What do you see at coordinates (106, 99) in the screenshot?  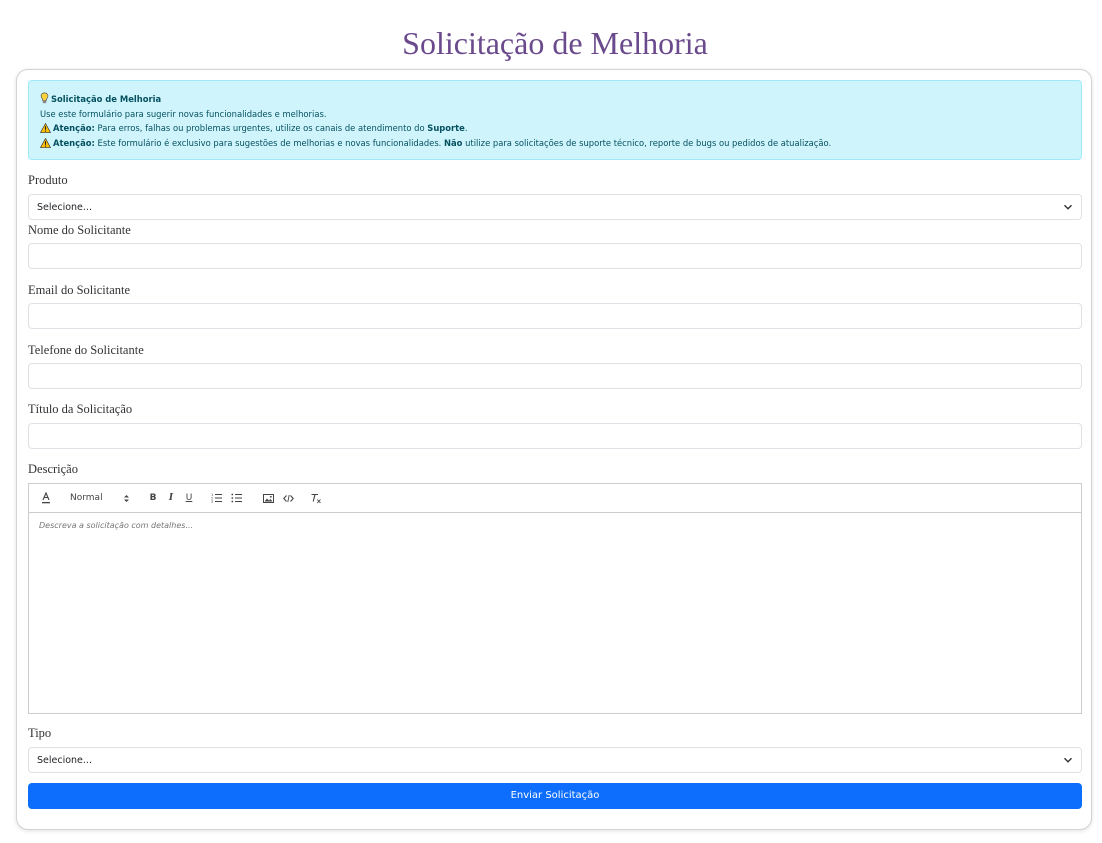 I see `alert-heading: Solicitação de Melhoria` at bounding box center [106, 99].